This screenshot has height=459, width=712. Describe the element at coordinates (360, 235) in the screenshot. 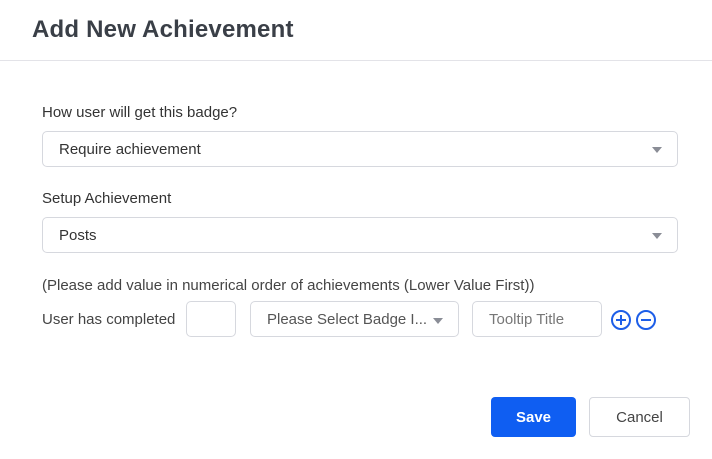

I see `setup-achievement-select: Posts` at that location.